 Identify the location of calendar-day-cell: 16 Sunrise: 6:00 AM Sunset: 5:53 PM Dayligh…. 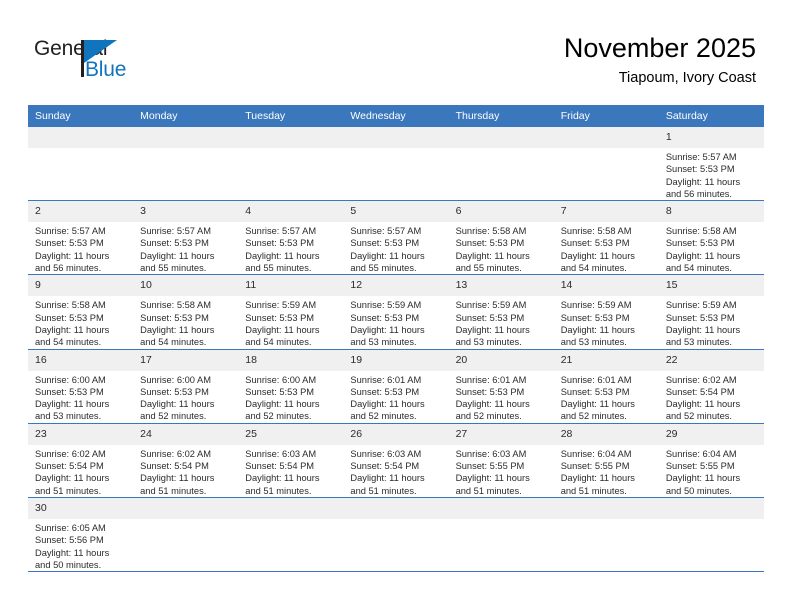
(81, 386).